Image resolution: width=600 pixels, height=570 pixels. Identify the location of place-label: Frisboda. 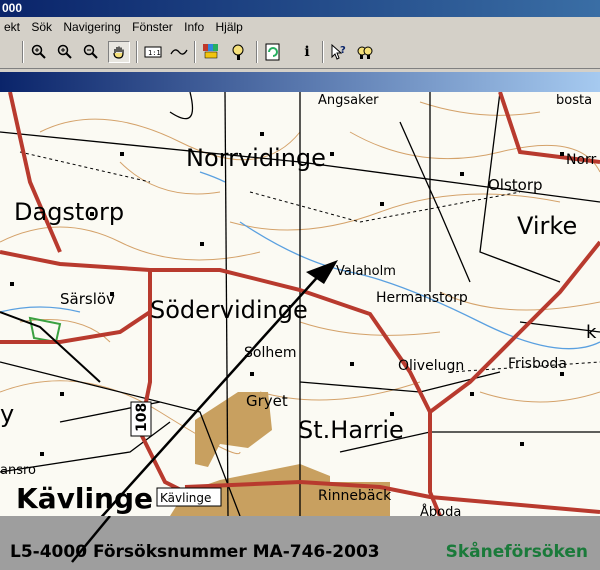
(537, 364).